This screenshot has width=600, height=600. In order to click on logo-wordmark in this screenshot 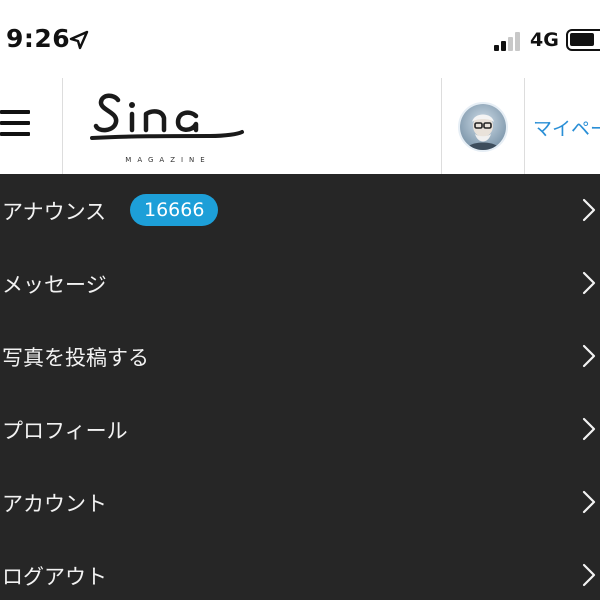, I will do `click(167, 116)`.